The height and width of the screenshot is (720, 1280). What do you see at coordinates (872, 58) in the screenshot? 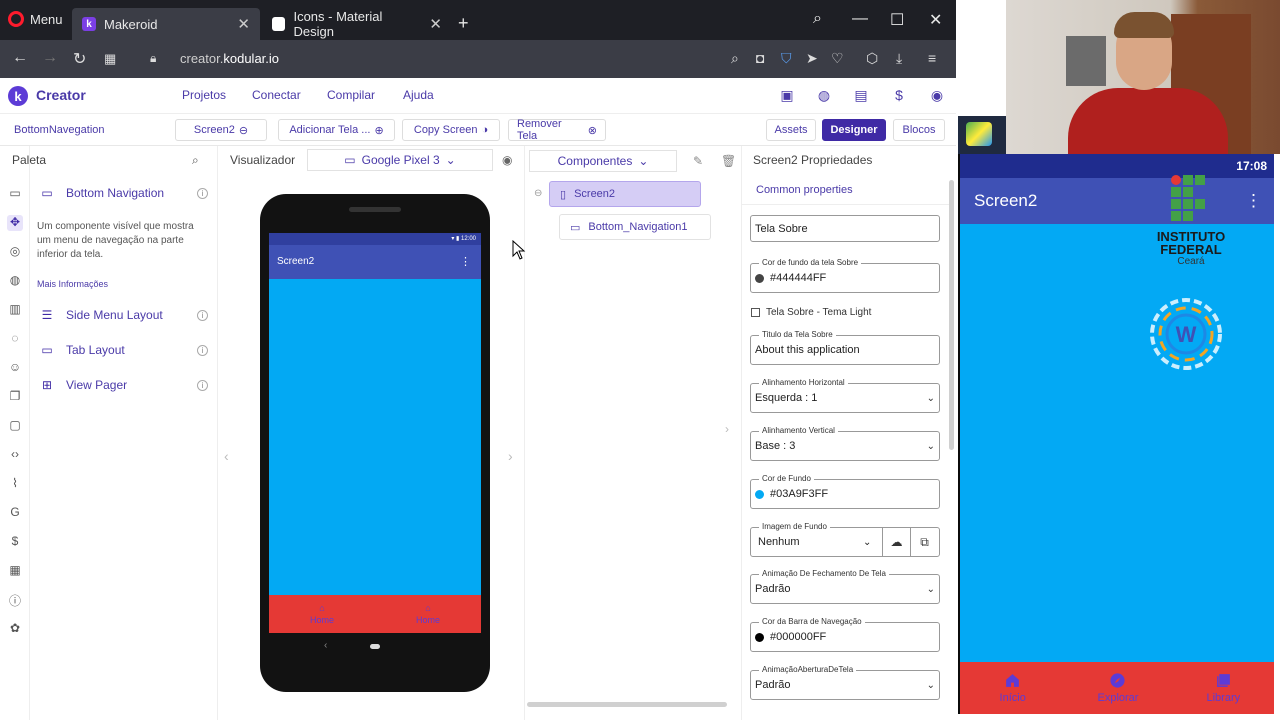
I see `cube-icon: ⬡` at bounding box center [872, 58].